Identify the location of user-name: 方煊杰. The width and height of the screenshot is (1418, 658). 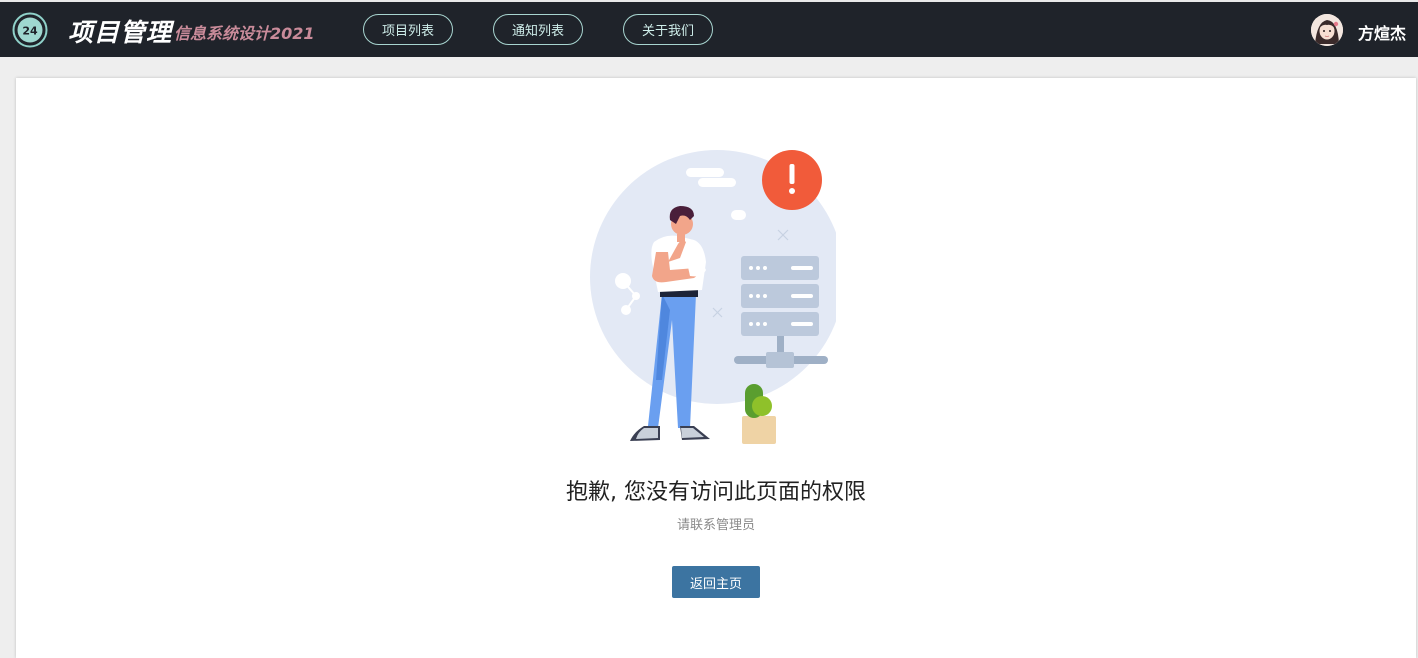
(1382, 32).